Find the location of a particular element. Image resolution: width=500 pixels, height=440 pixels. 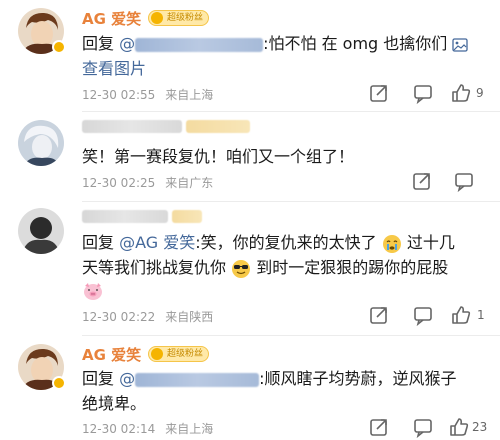

image-icon is located at coordinates (460, 44).